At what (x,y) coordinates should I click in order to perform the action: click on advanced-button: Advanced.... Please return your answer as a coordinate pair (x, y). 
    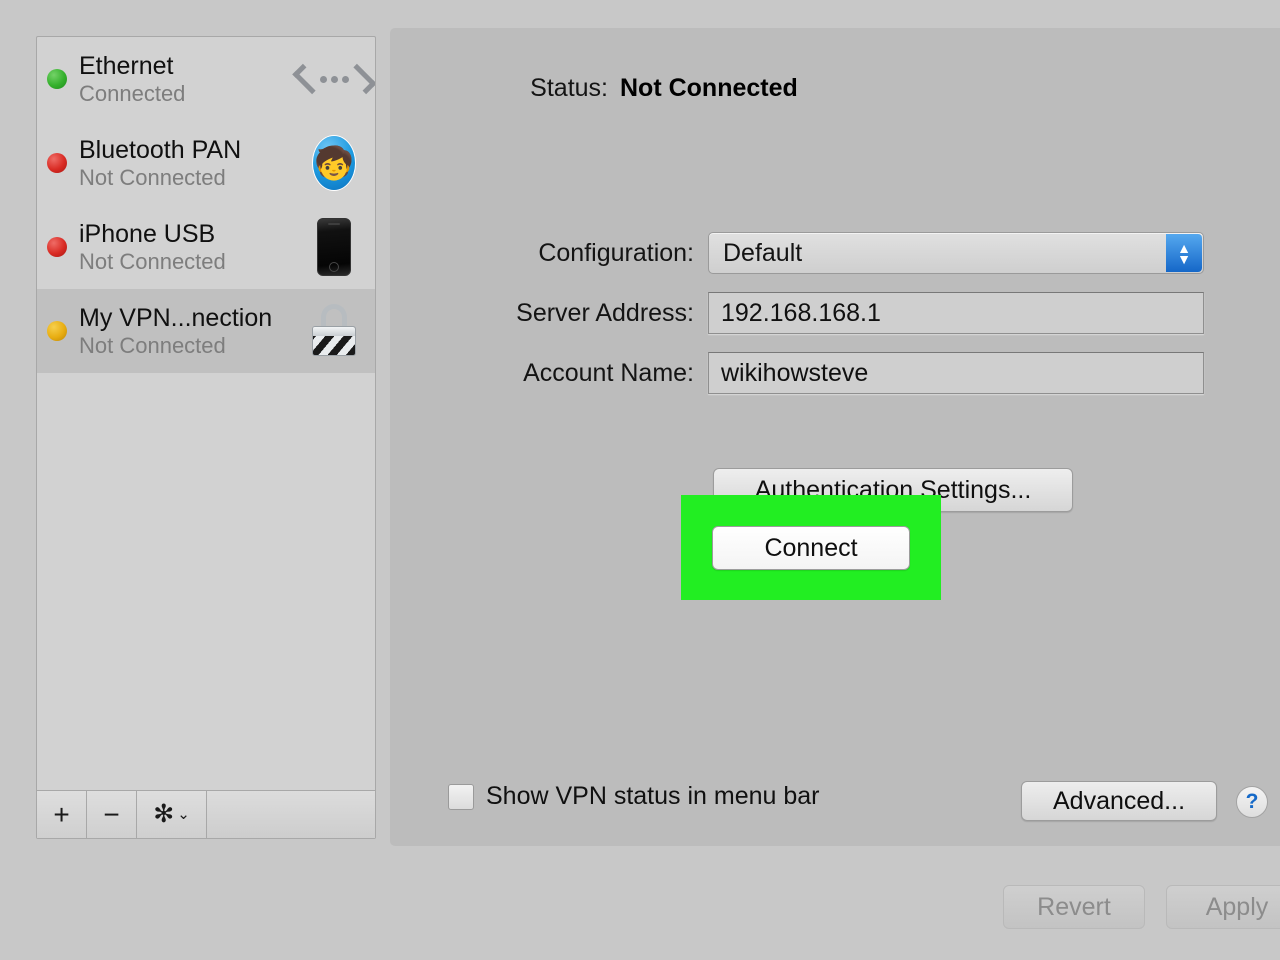
    Looking at the image, I should click on (1119, 801).